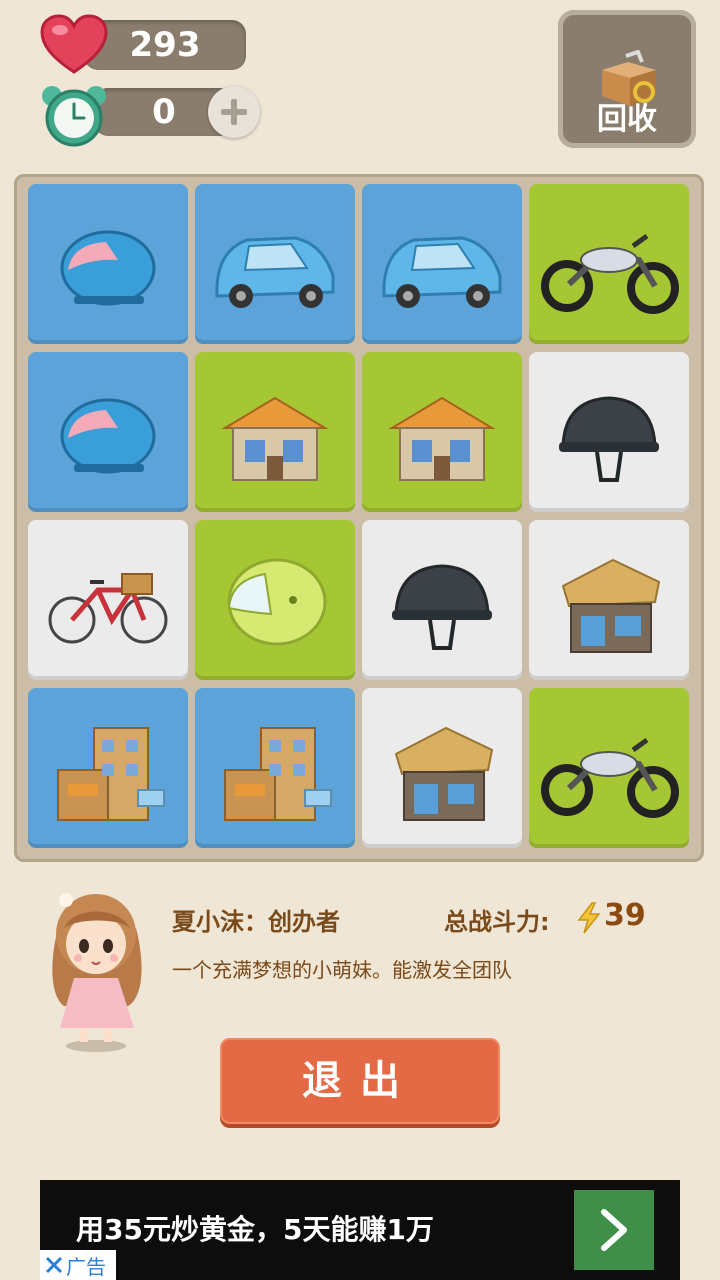 The height and width of the screenshot is (1280, 720). Describe the element at coordinates (625, 915) in the screenshot. I see `power-value: 39` at that location.